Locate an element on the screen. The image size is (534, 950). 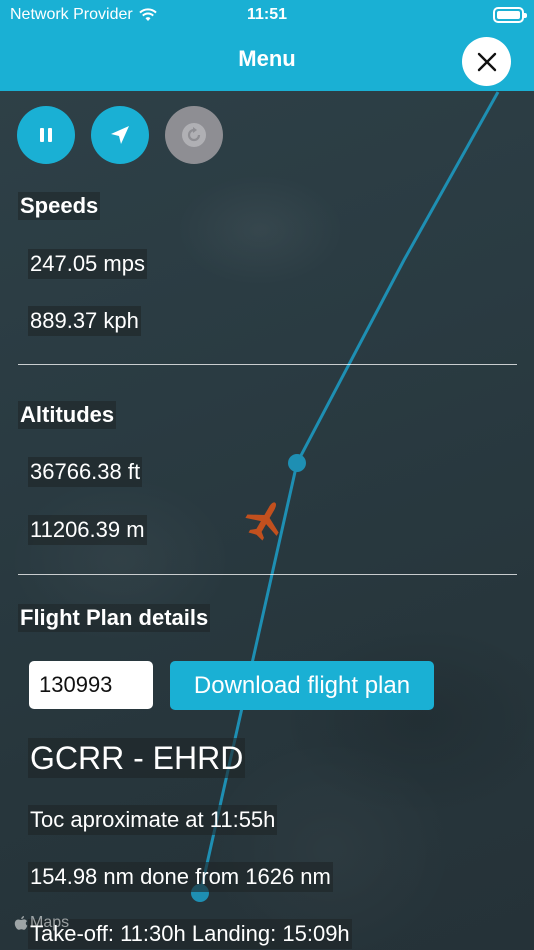
toc-estimate: Toc aproximate at 11:55h is located at coordinates (153, 820).